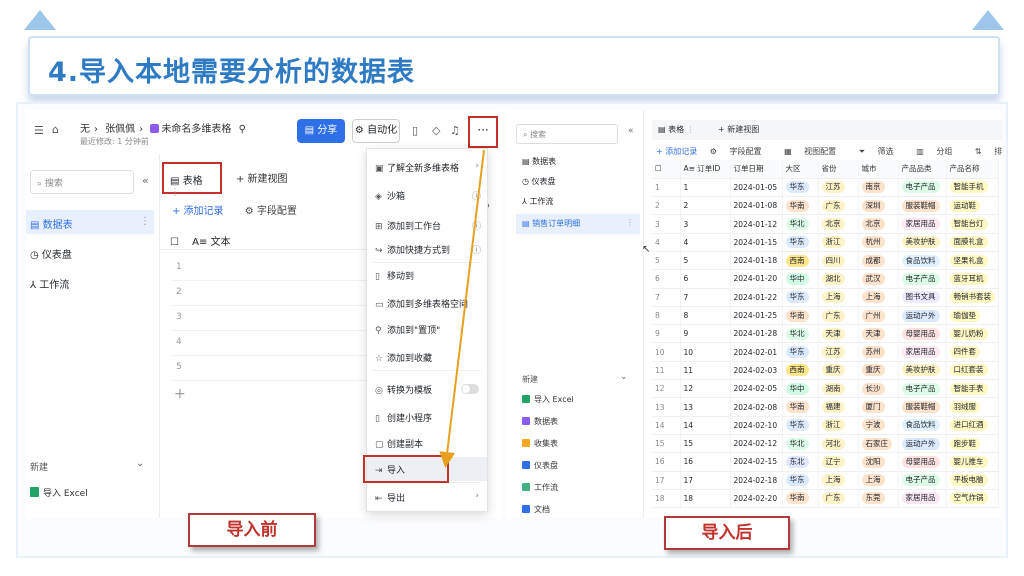  Describe the element at coordinates (676, 151) in the screenshot. I see `add-record-button: + 添加记录` at that location.